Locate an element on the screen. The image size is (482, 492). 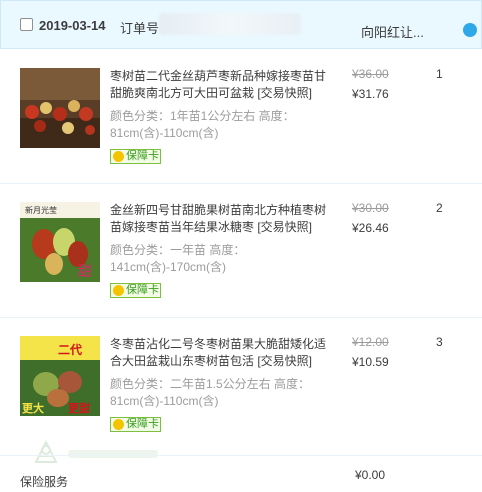
jujube-photo-3: 二代 更大 更甜 is located at coordinates (60, 376).